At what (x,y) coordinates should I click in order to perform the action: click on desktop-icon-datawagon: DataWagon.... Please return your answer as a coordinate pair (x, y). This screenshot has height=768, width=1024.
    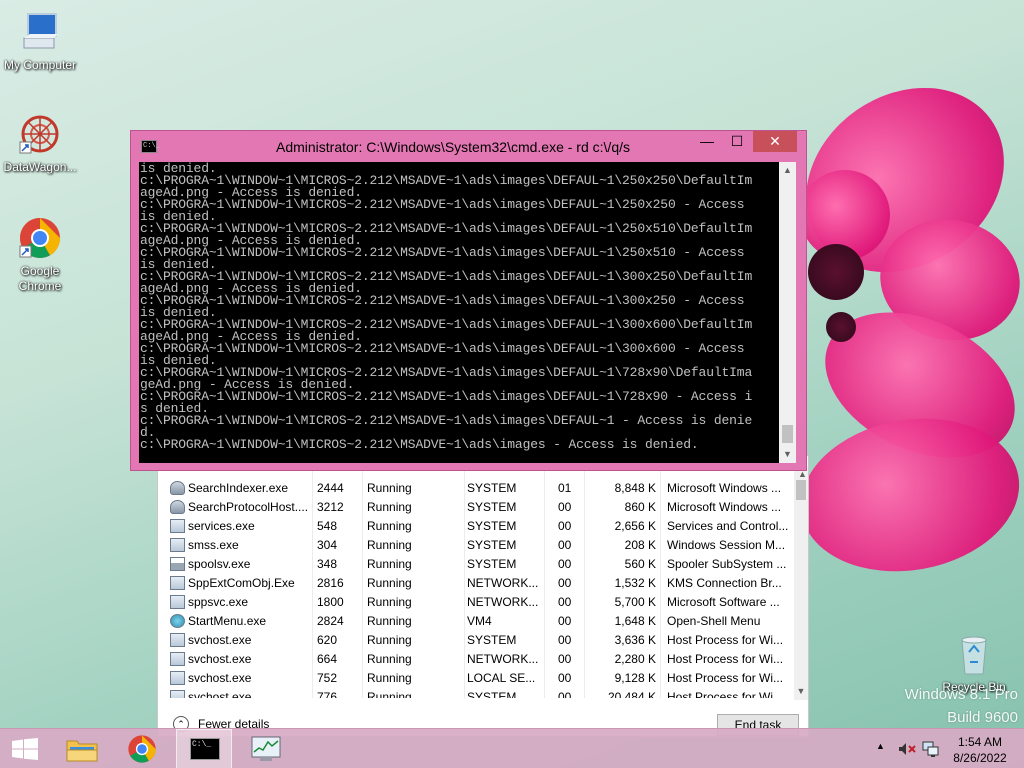
    Looking at the image, I should click on (40, 143).